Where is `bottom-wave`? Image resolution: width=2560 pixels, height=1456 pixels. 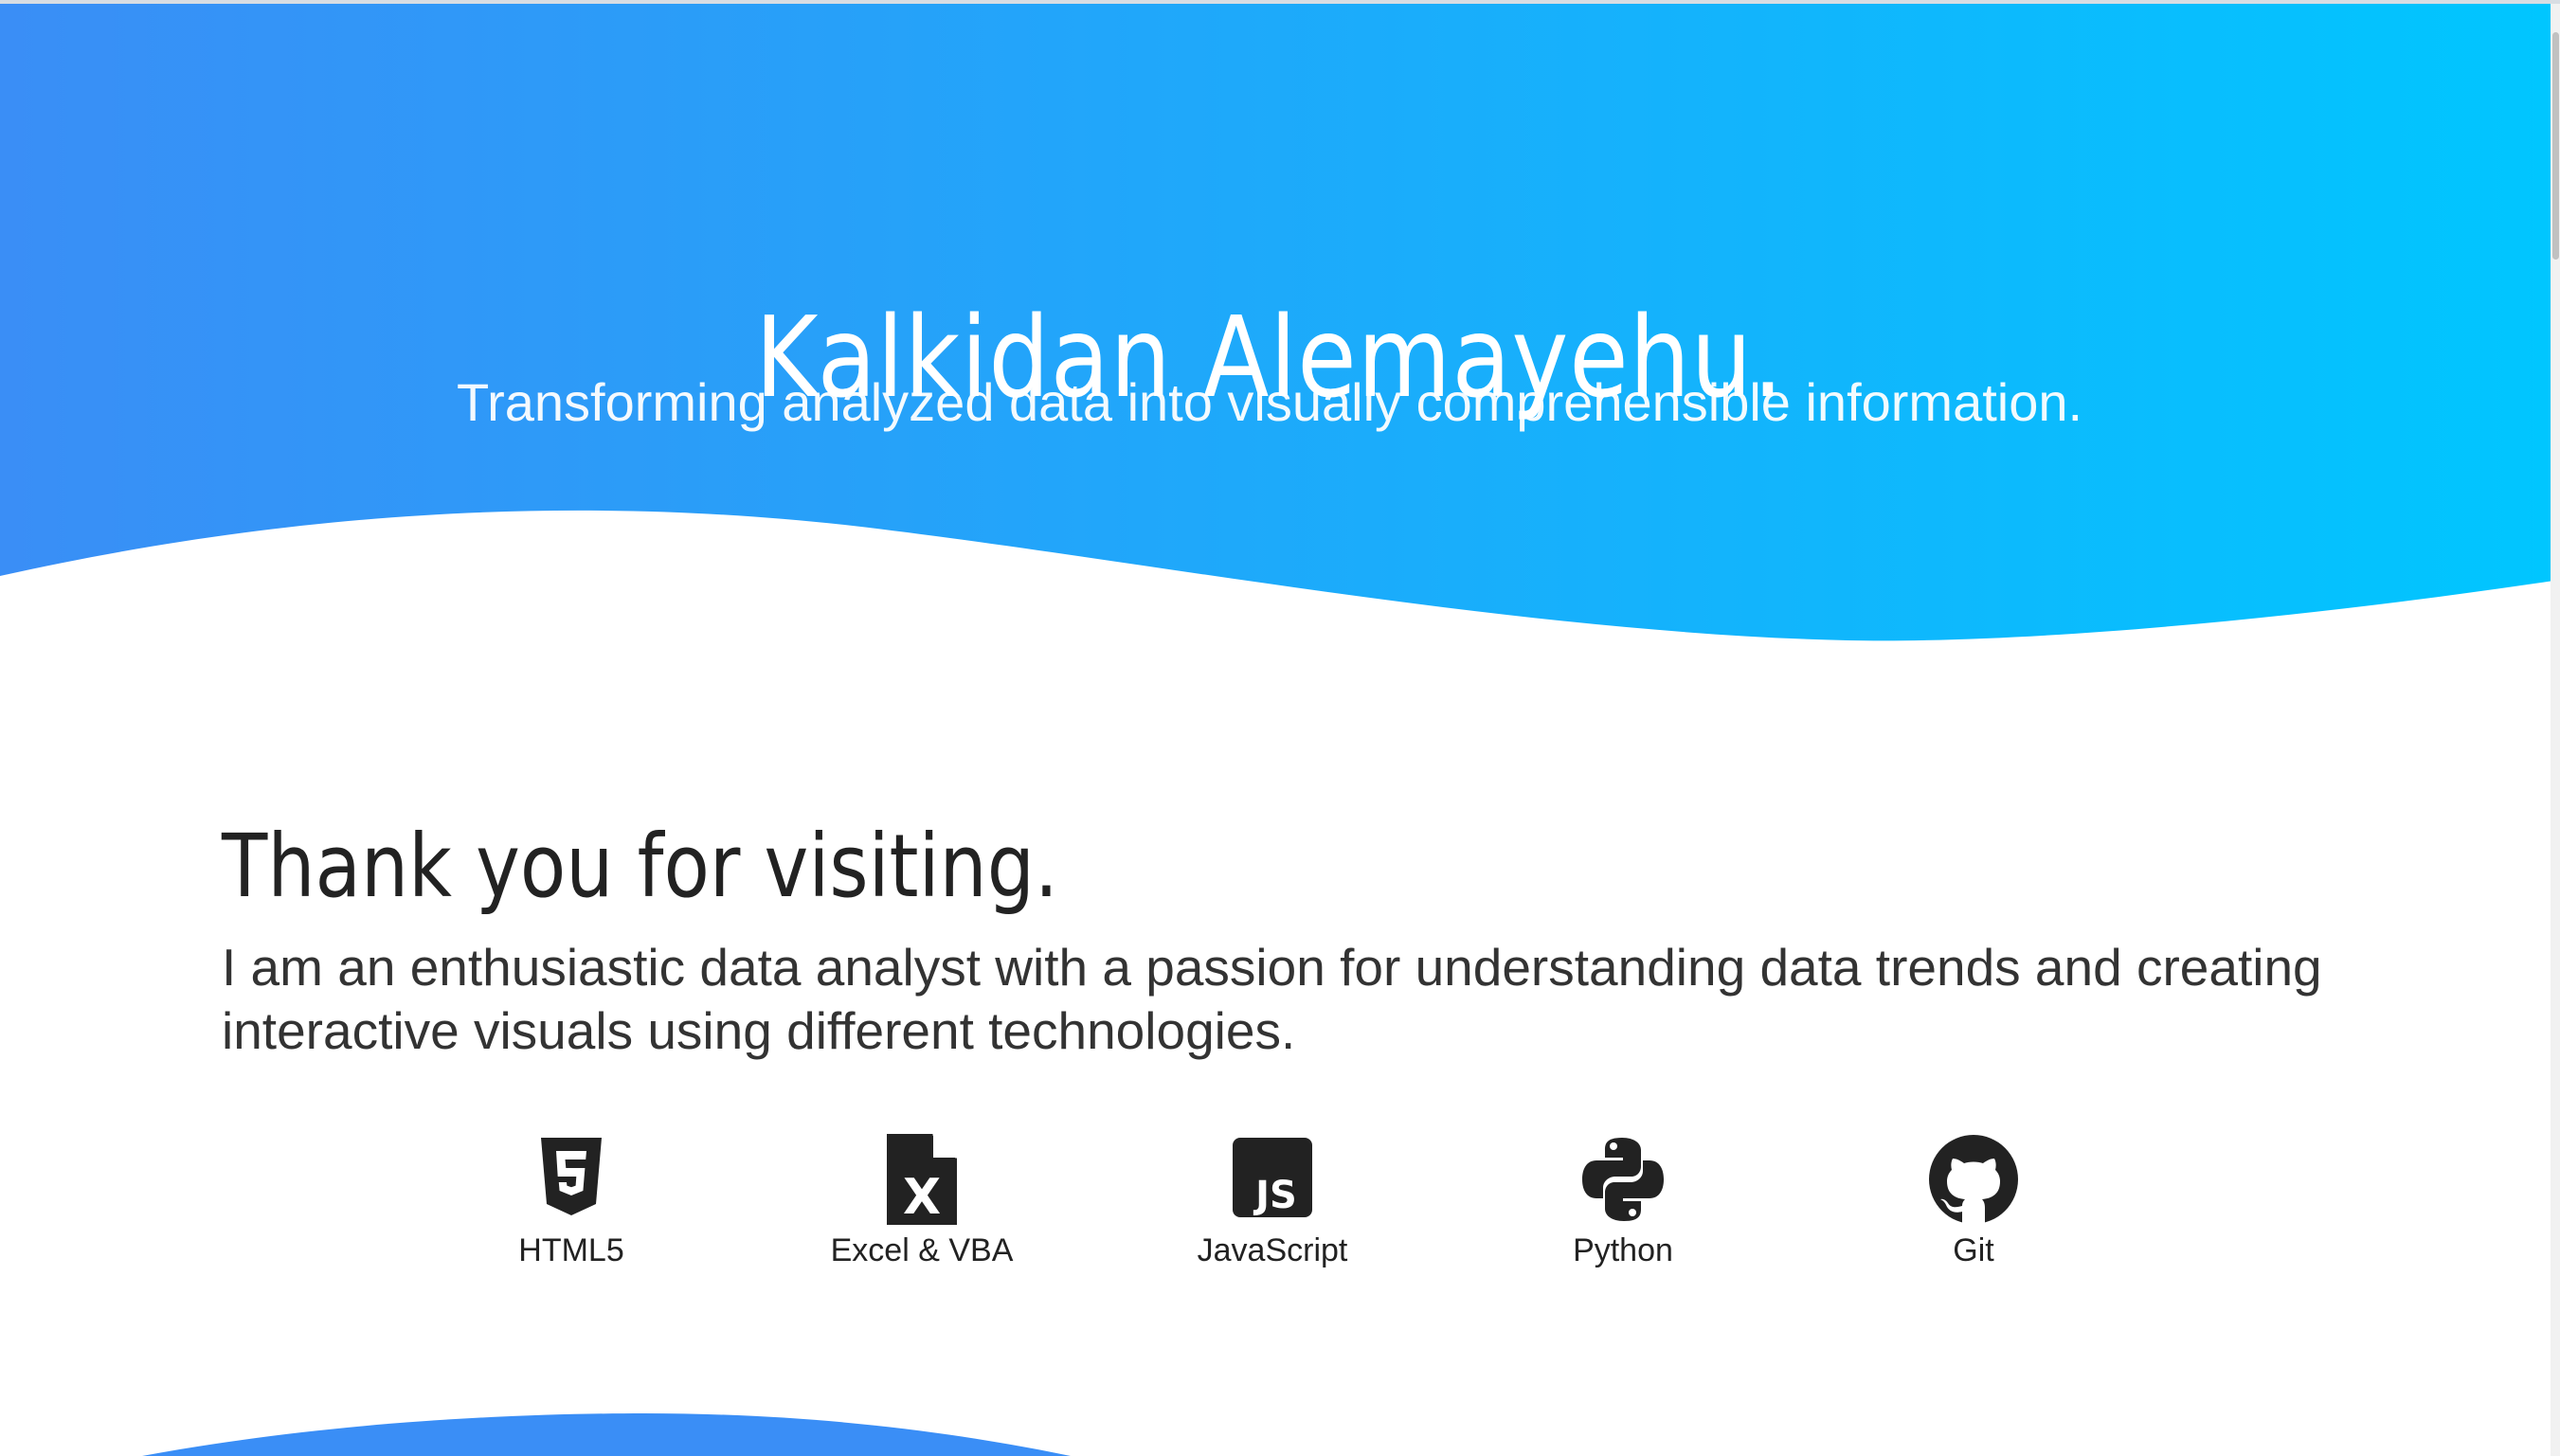
bottom-wave is located at coordinates (606, 1435).